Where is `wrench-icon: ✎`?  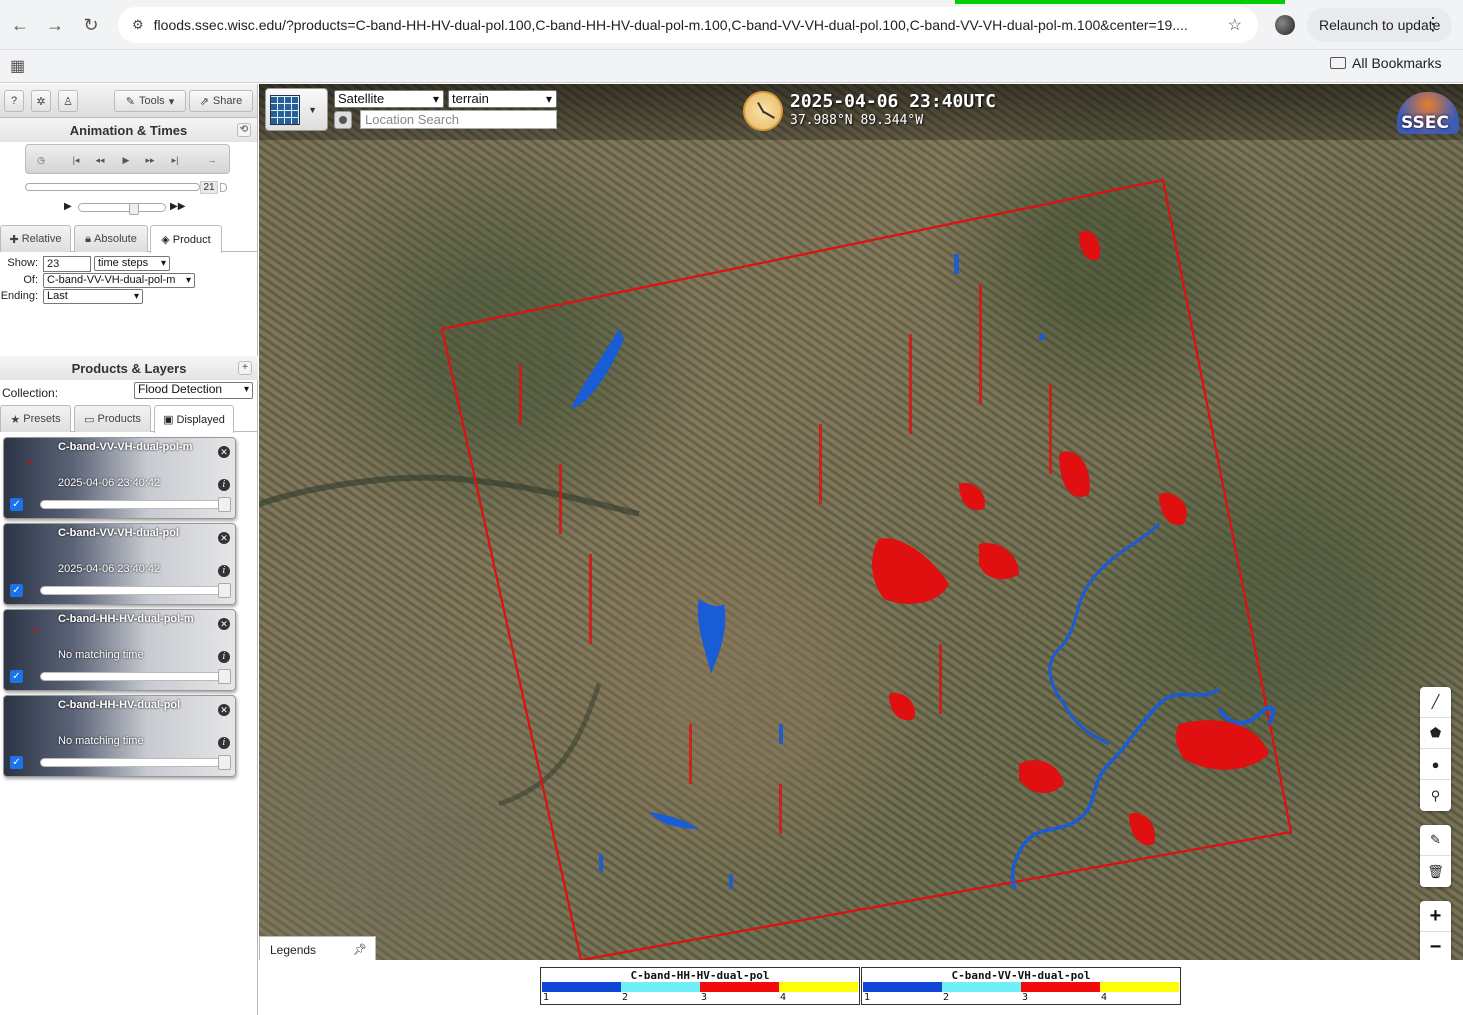 wrench-icon: ✎ is located at coordinates (130, 101).